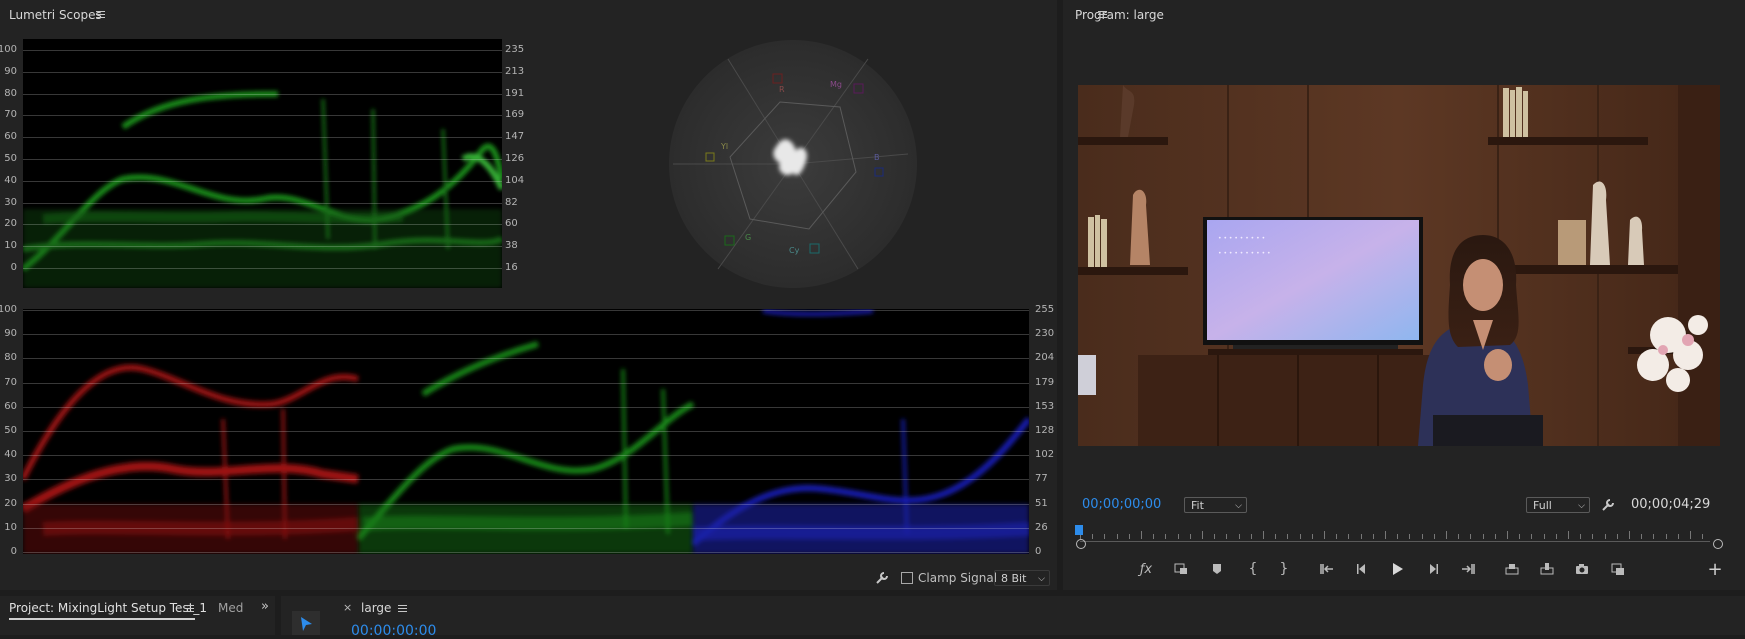 This screenshot has height=639, width=1745. I want to click on parade-right-scale: 255 230 204 179 153 128 102 77 51 26 0, so click(1045, 431).